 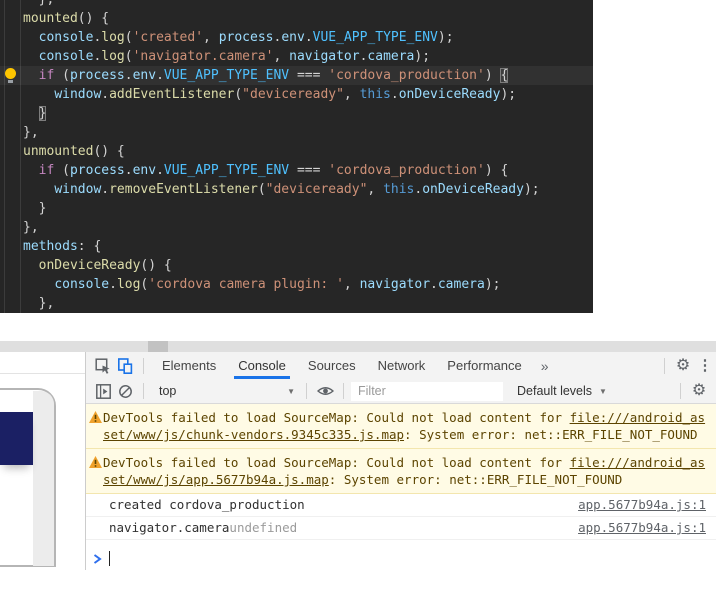 What do you see at coordinates (225, 391) in the screenshot?
I see `context-dropdown: top ▼` at bounding box center [225, 391].